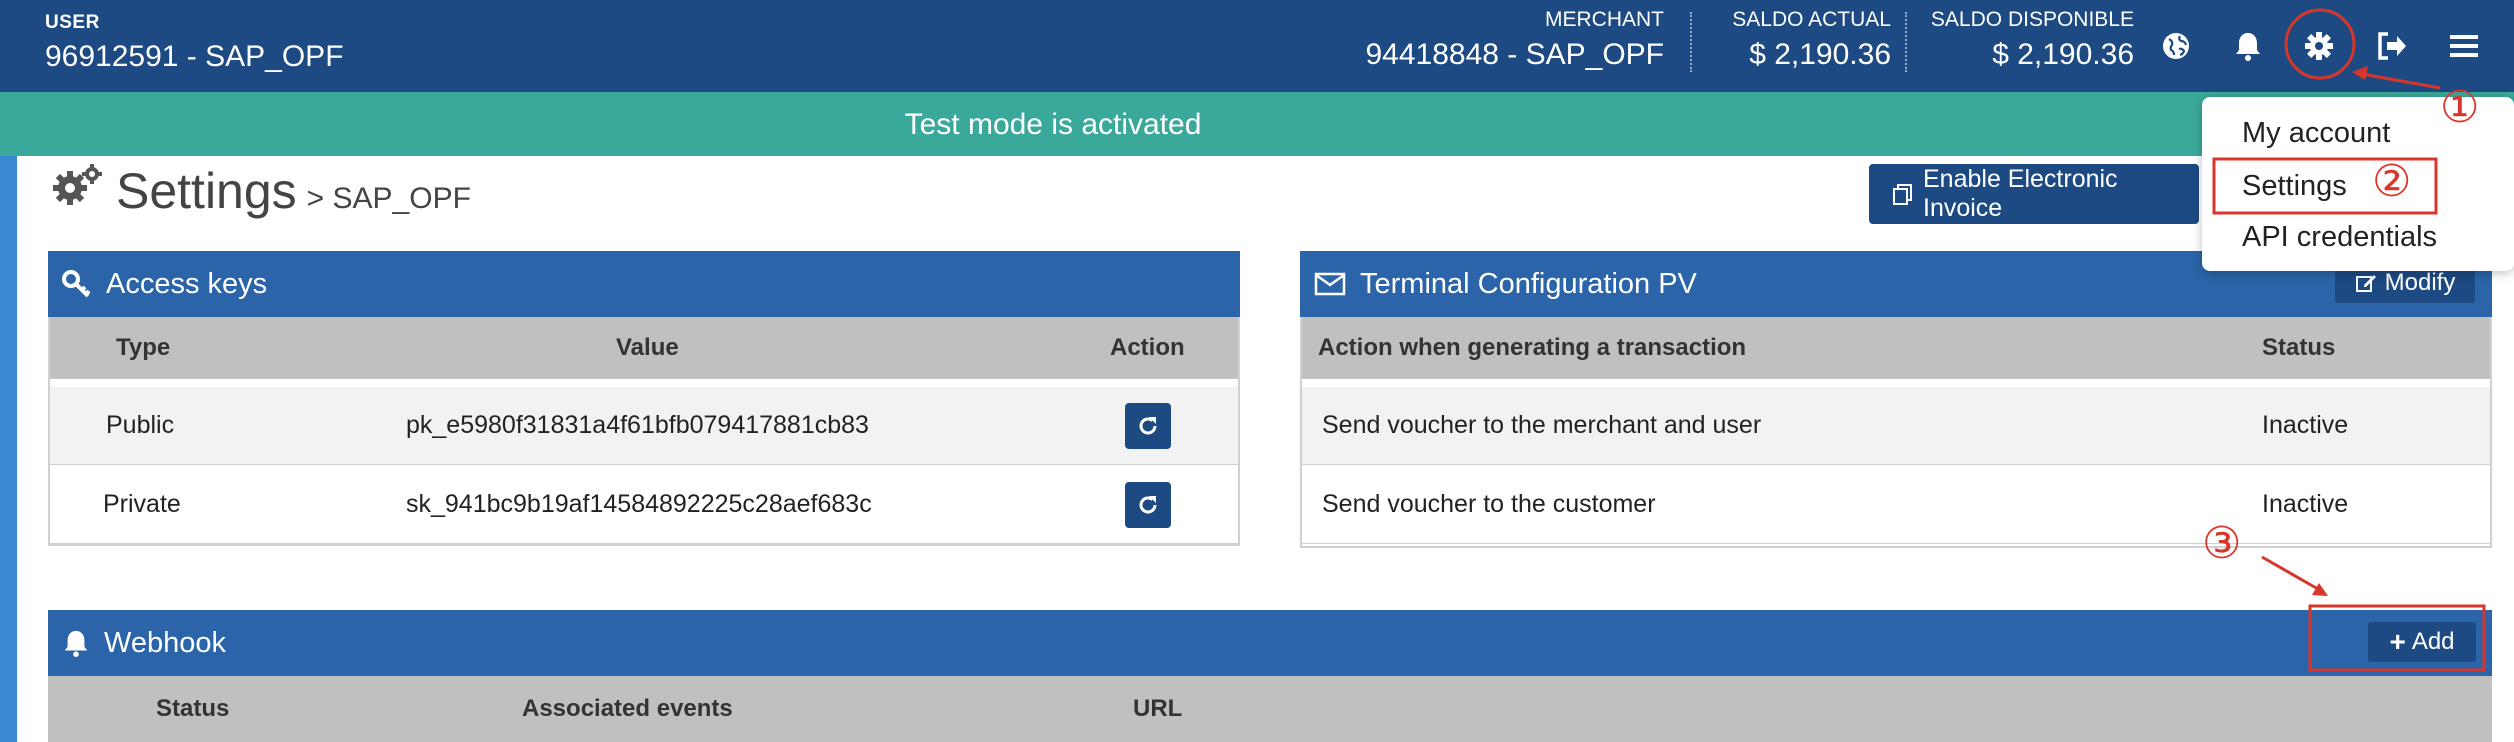 The height and width of the screenshot is (742, 2514). Describe the element at coordinates (2349, 340) in the screenshot. I see `annotation-overlay` at that location.